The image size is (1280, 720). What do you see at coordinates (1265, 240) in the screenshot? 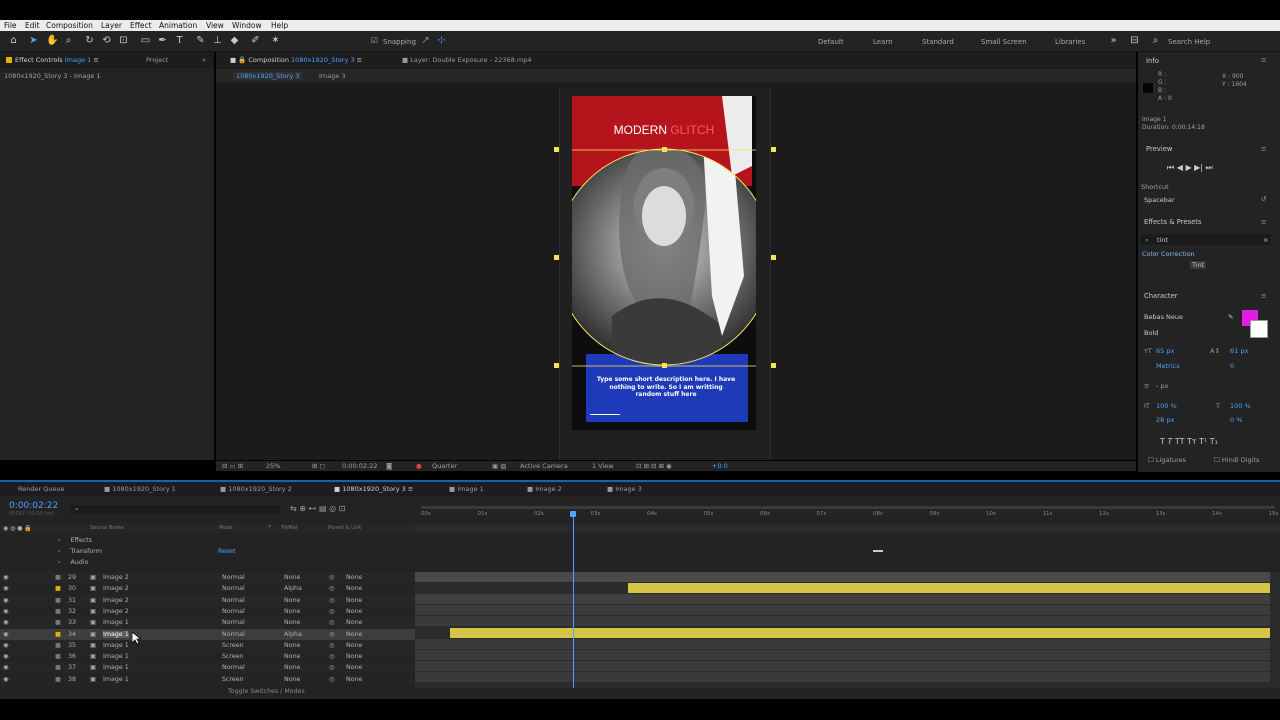
I see `clear-search-icon: ×` at bounding box center [1265, 240].